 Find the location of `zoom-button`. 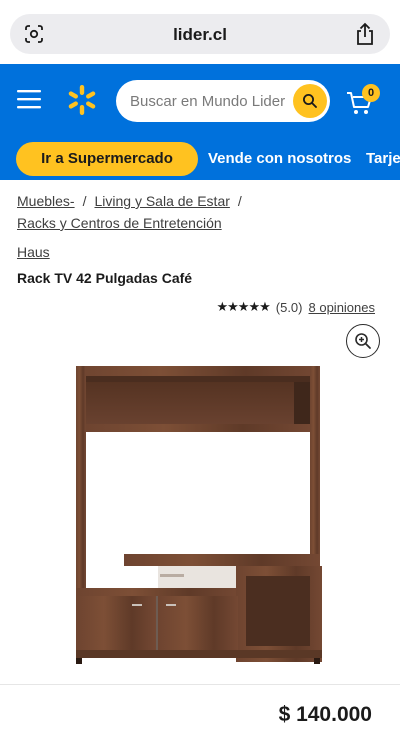

zoom-button is located at coordinates (363, 341).